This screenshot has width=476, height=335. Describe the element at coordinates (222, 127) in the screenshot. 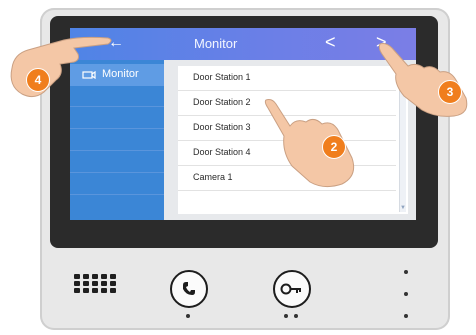

I see `list-item-label: Door Station 3` at that location.